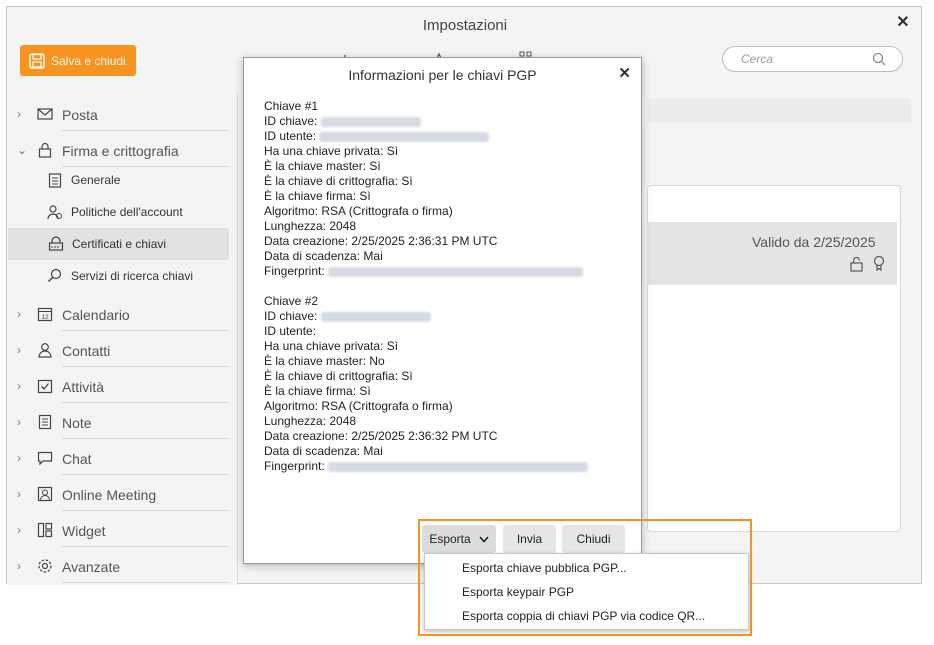 The image size is (934, 645). What do you see at coordinates (84, 531) in the screenshot?
I see `sidebar-item-label: Widget` at bounding box center [84, 531].